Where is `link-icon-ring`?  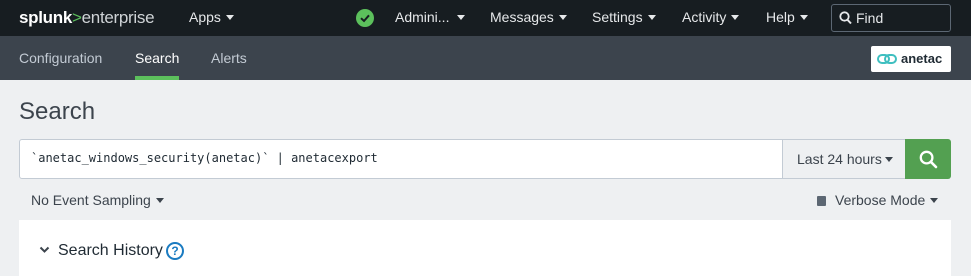 link-icon-ring is located at coordinates (890, 59).